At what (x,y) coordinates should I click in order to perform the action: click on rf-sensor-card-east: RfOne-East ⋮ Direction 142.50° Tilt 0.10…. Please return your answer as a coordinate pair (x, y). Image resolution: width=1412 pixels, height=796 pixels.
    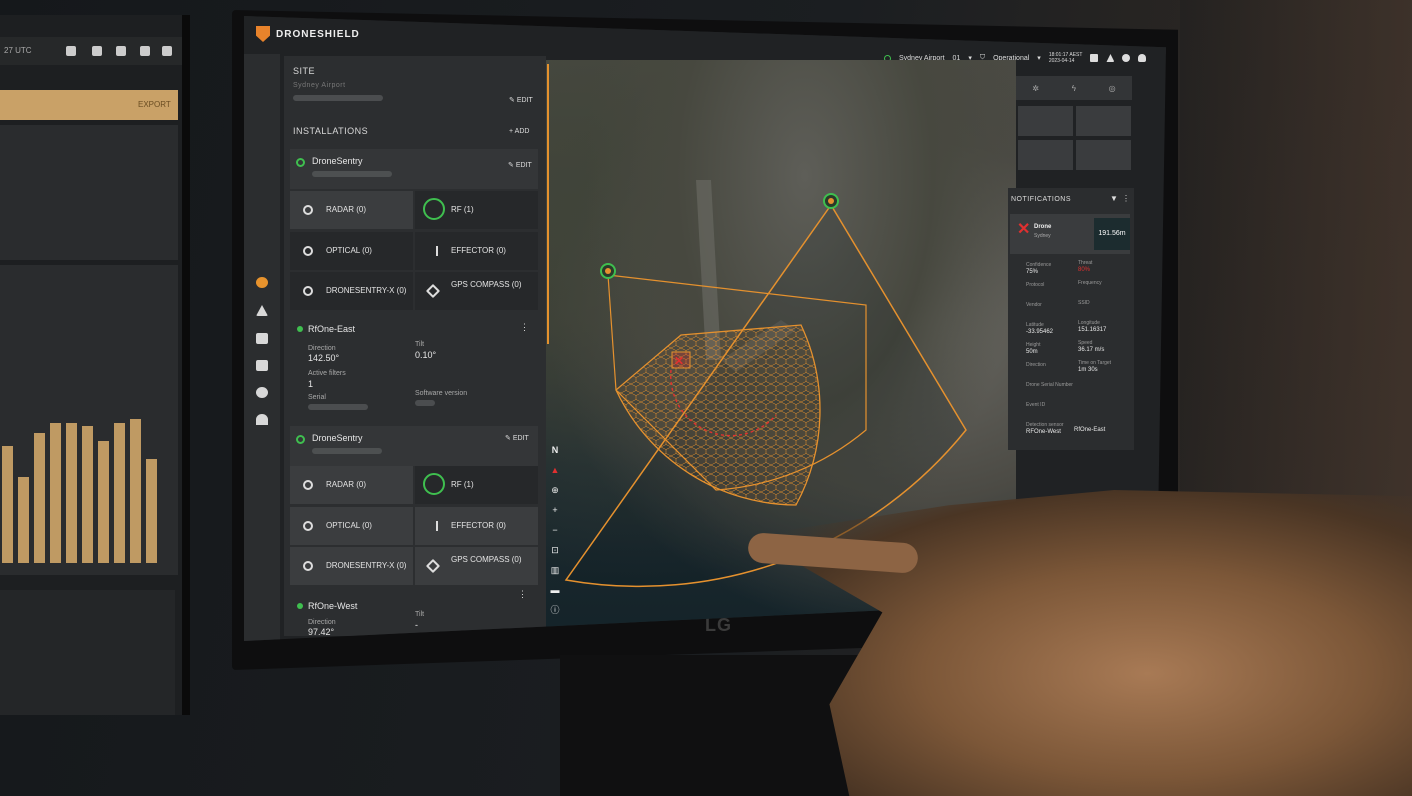
    Looking at the image, I should click on (414, 370).